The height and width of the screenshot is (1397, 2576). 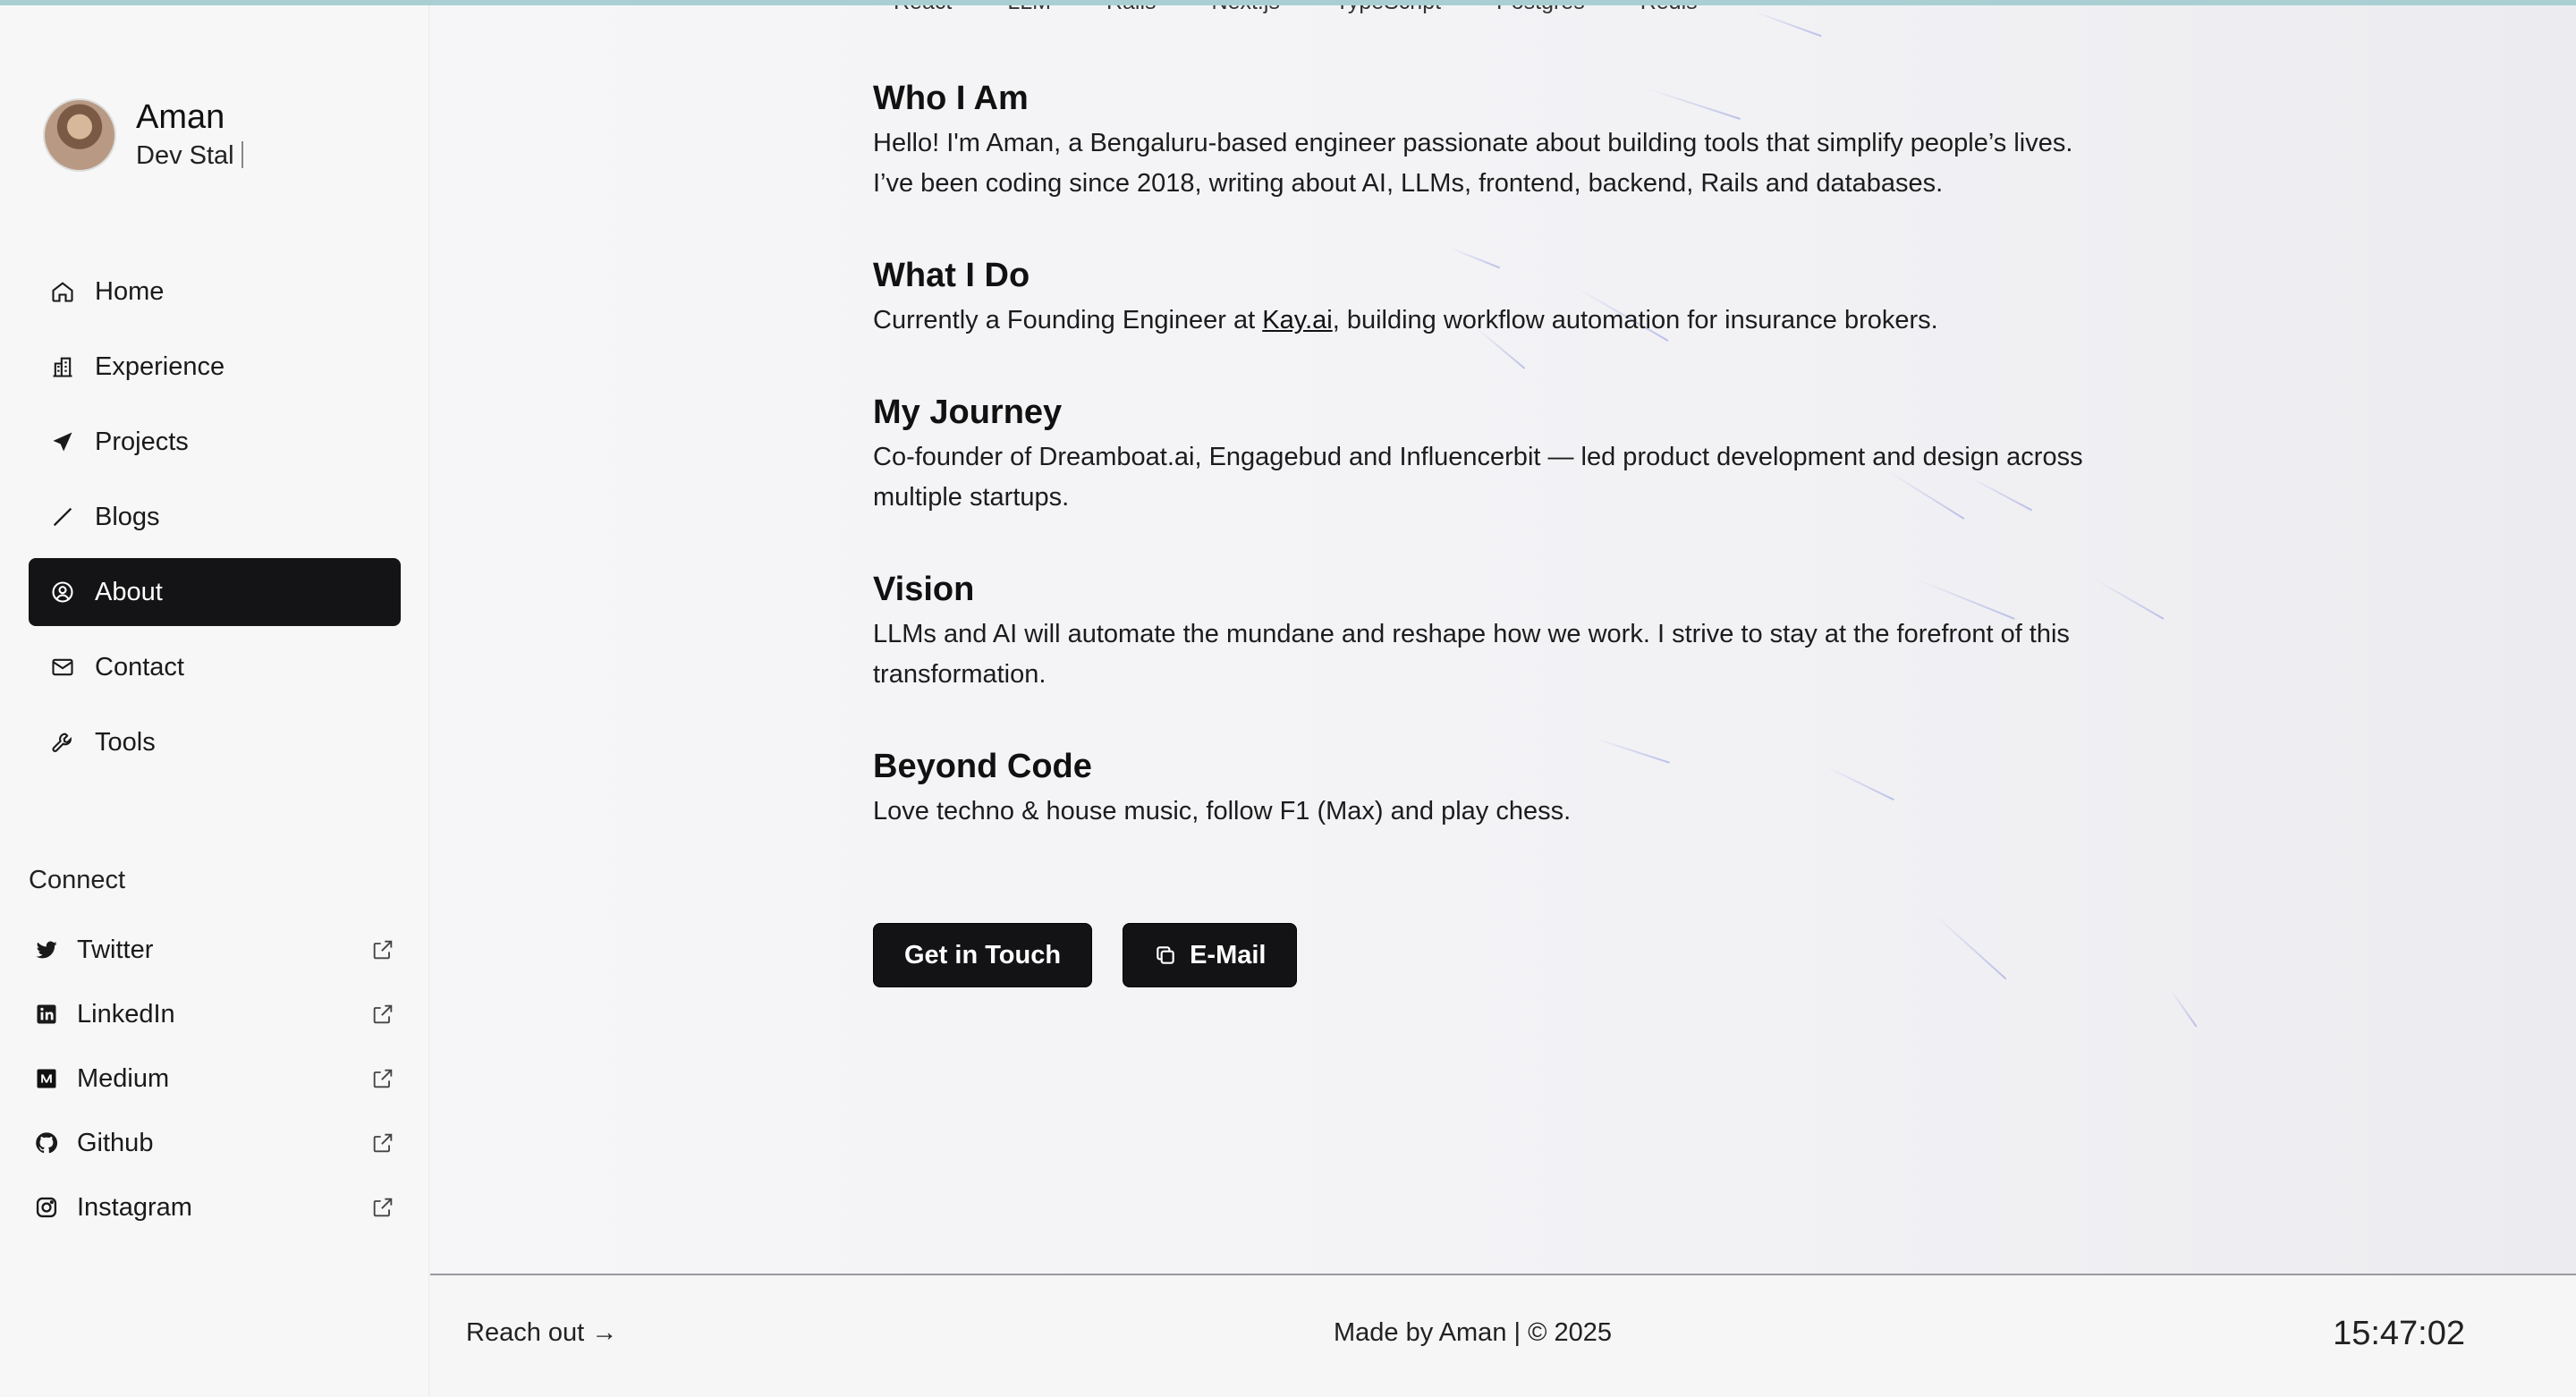 What do you see at coordinates (62, 291) in the screenshot?
I see `home-icon` at bounding box center [62, 291].